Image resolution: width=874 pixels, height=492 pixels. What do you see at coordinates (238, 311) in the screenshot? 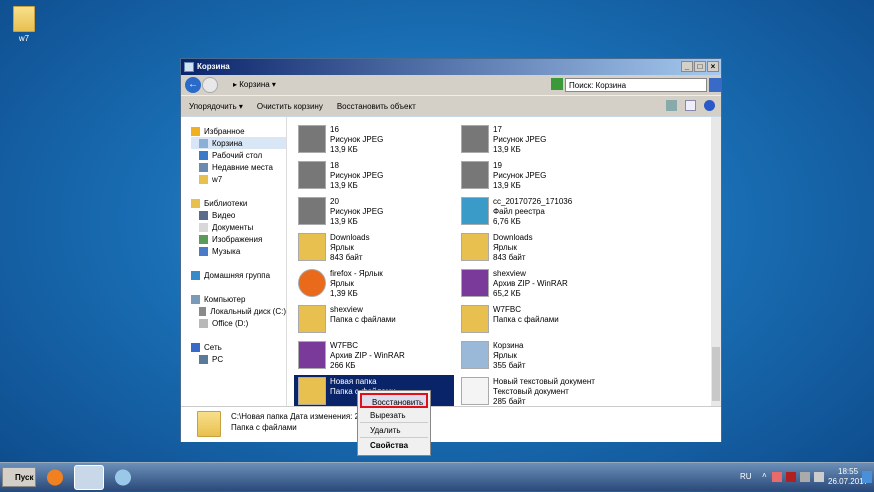
I see `nav-item: Локальный диск (C:)` at bounding box center [238, 311].